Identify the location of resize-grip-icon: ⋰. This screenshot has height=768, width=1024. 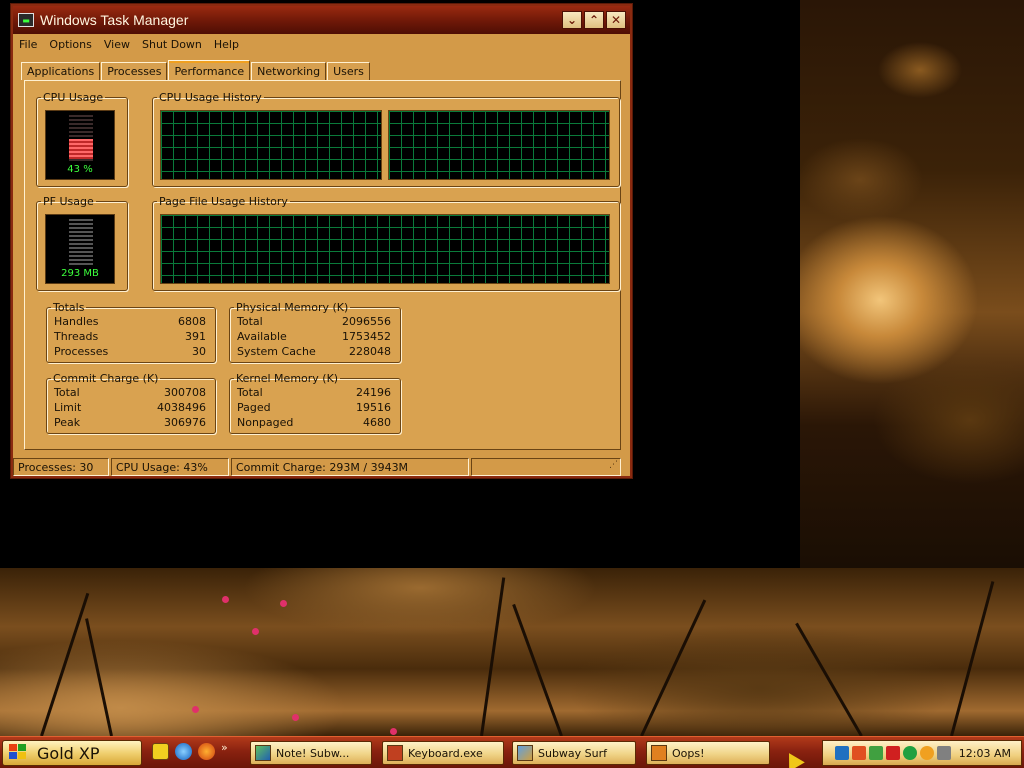
(613, 465).